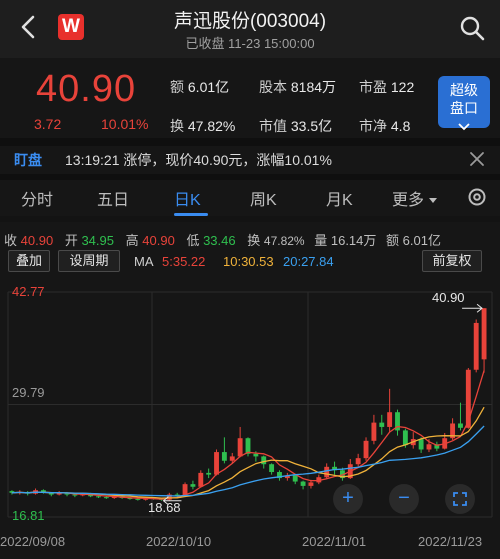  Describe the element at coordinates (464, 108) in the screenshot. I see `super-button-line2: 盘口` at that location.